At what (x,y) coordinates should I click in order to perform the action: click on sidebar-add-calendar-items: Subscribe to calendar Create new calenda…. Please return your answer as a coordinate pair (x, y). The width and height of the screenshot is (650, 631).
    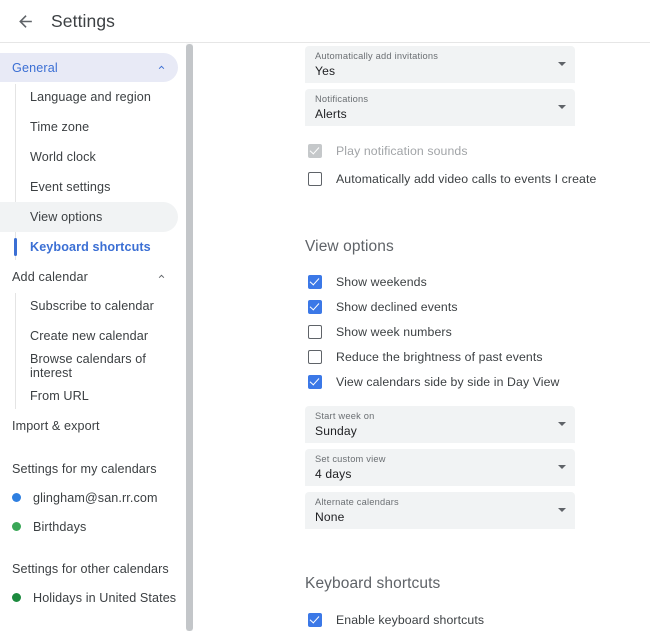
    Looking at the image, I should click on (93, 351).